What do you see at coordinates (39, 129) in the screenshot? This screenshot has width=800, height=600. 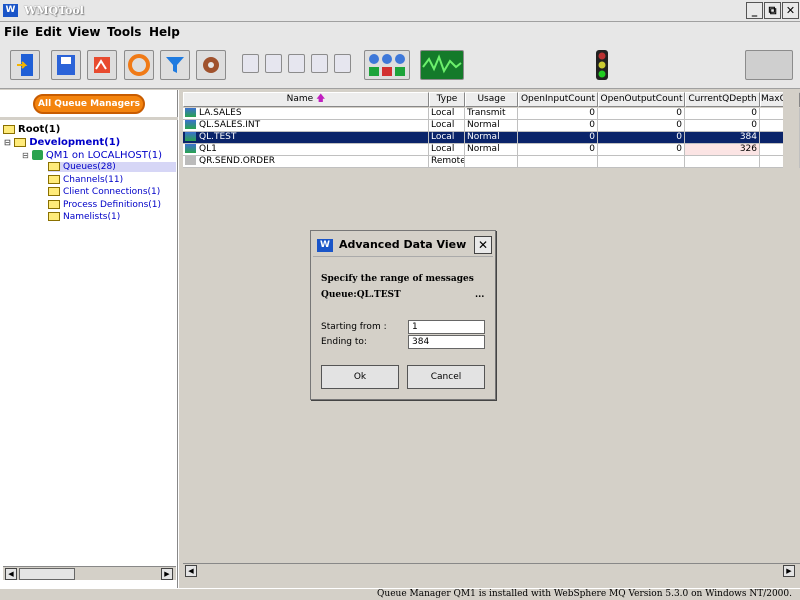 I see `tree-root-label: Root(1)` at bounding box center [39, 129].